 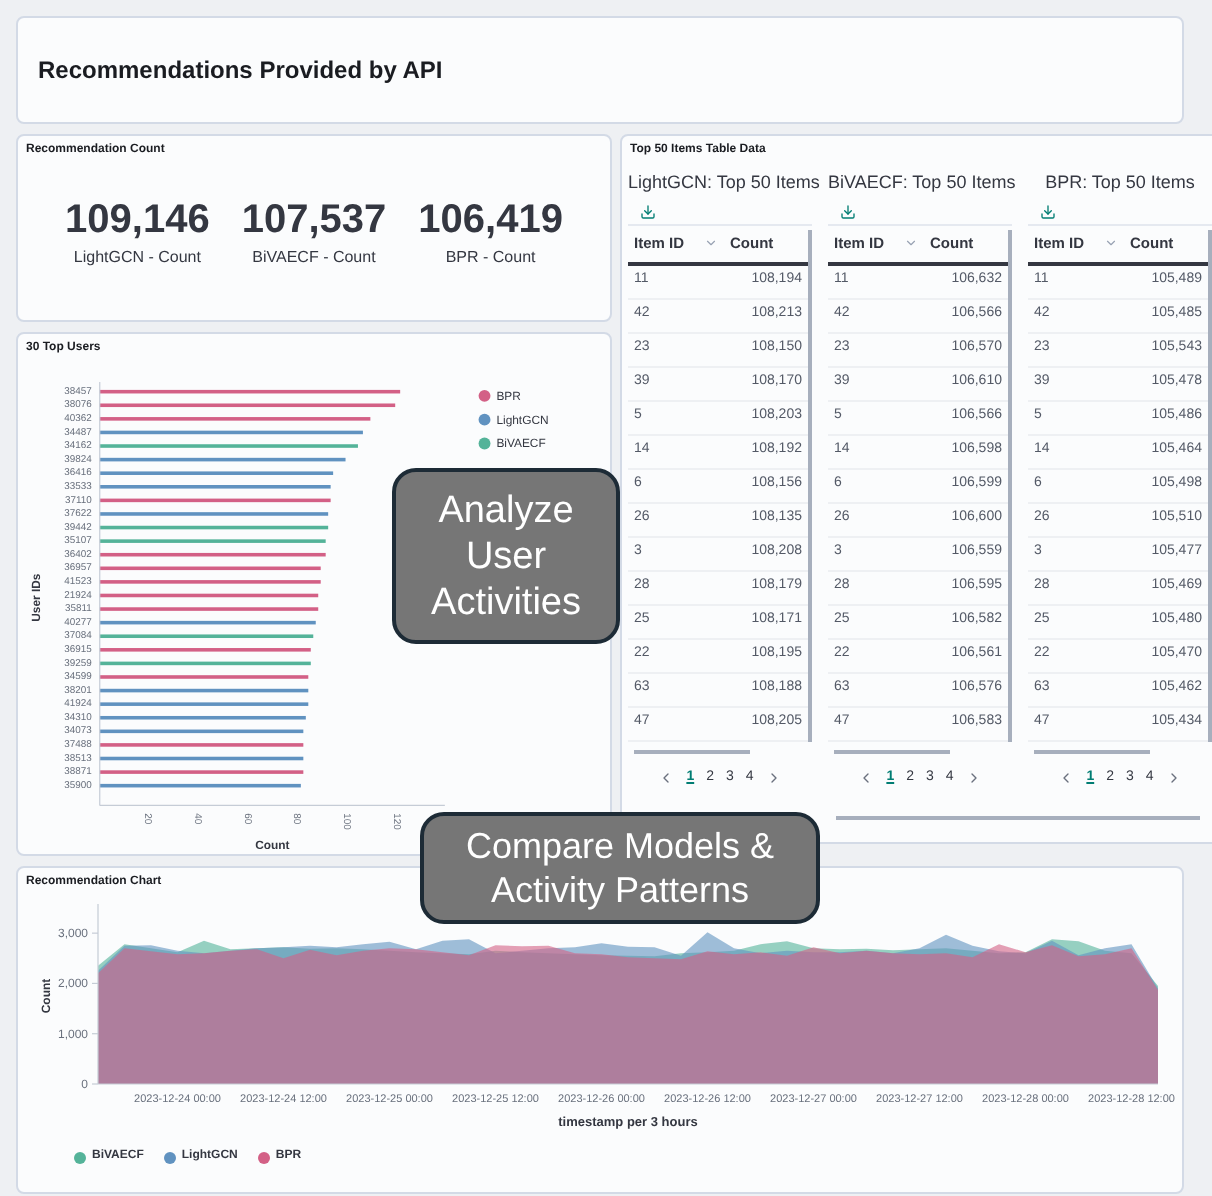 What do you see at coordinates (1120, 183) in the screenshot?
I see `table-title: BPR: Top 50 Items` at bounding box center [1120, 183].